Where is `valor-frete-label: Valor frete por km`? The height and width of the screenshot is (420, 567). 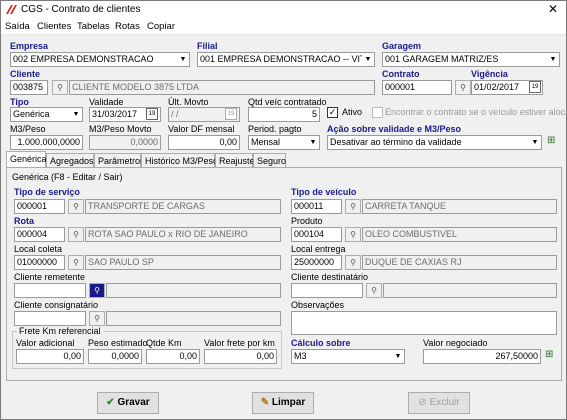
valor-frete-label: Valor frete por km is located at coordinates (239, 343).